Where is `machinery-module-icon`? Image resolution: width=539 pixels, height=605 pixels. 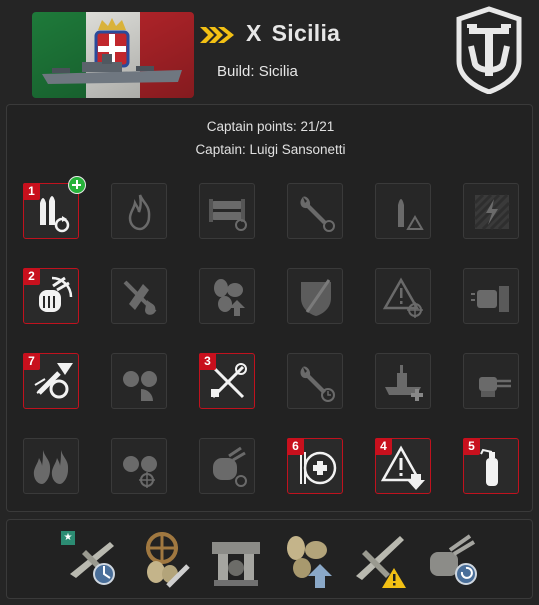
machinery-module-icon is located at coordinates (236, 564).